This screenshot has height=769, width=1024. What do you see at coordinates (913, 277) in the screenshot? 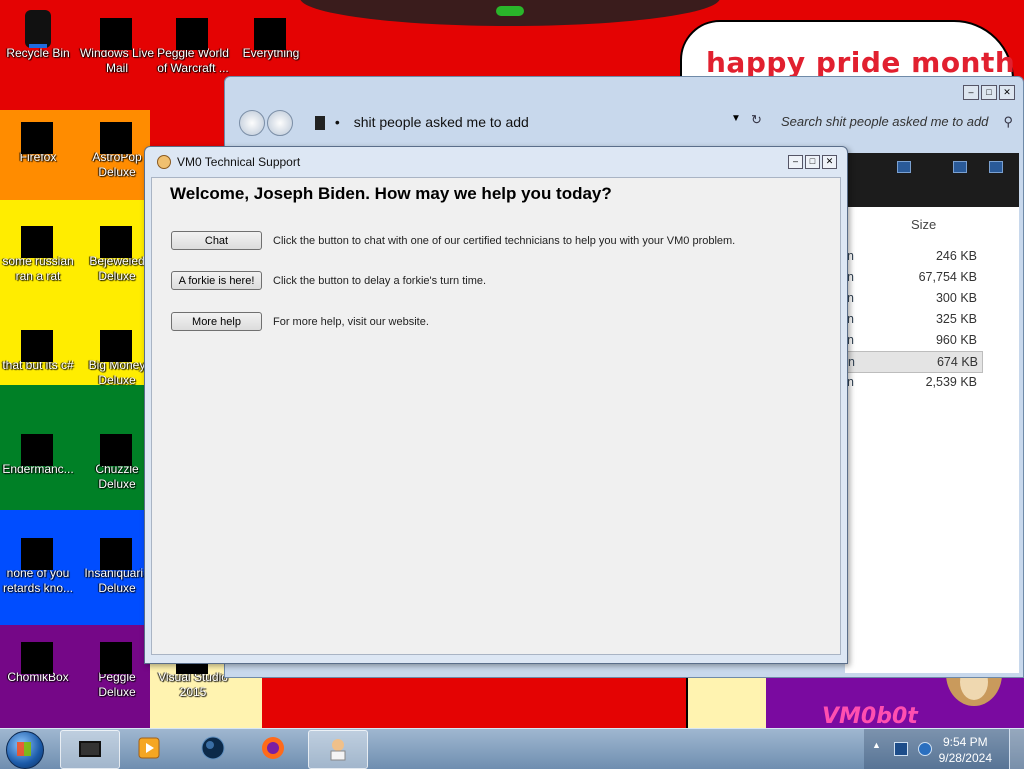
I see `file-row: n 67,754 KB` at bounding box center [913, 277].